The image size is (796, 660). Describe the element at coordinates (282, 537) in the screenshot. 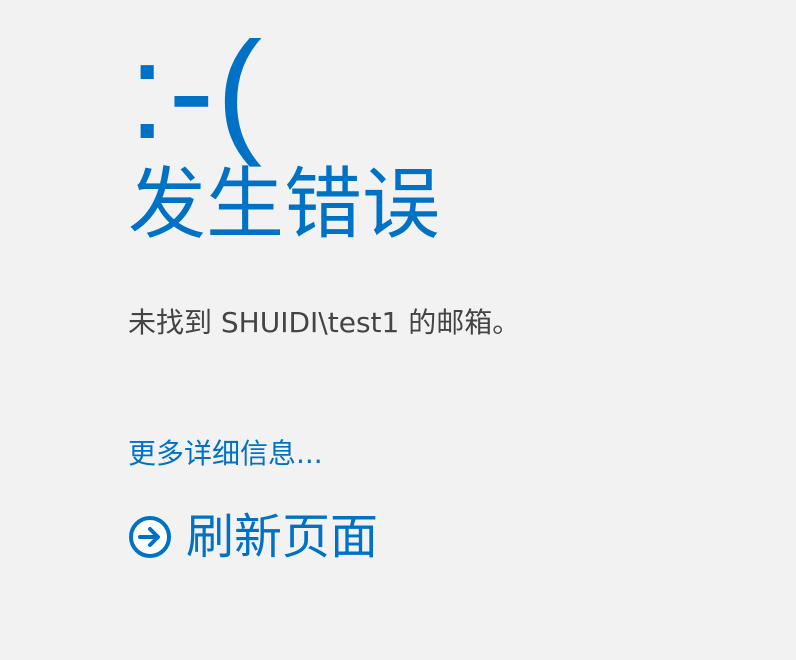

I see `refresh-page-label: 刷新页面` at that location.